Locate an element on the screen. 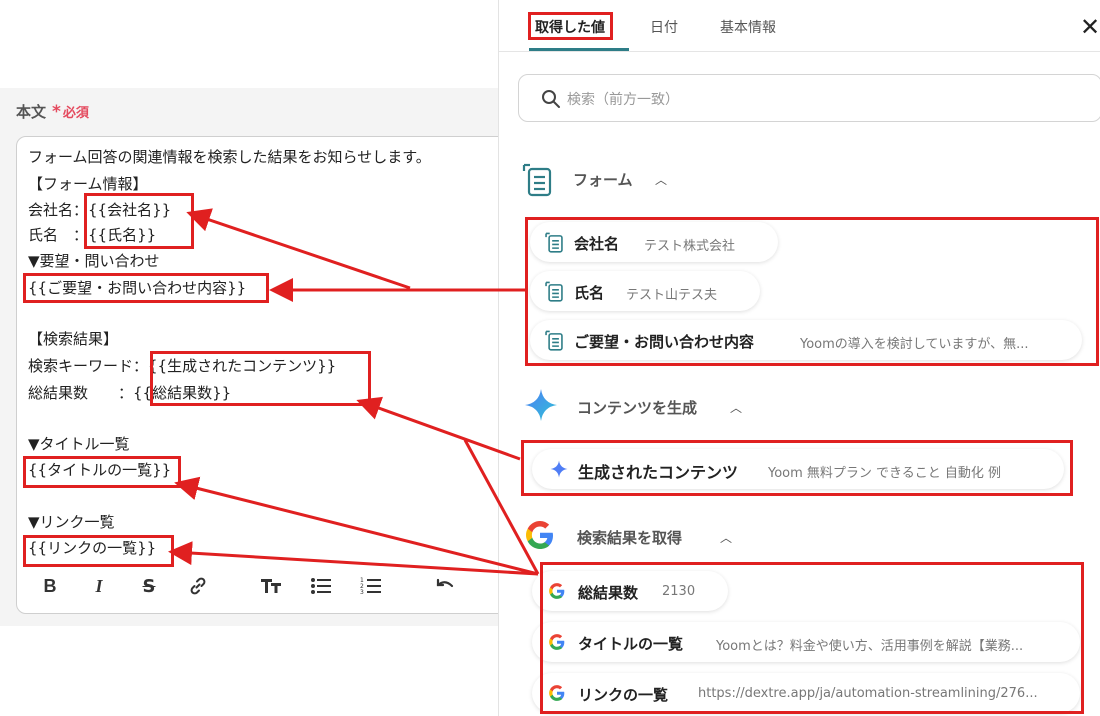 This screenshot has width=1100, height=716. value-chip-preview: 2130 is located at coordinates (679, 591).